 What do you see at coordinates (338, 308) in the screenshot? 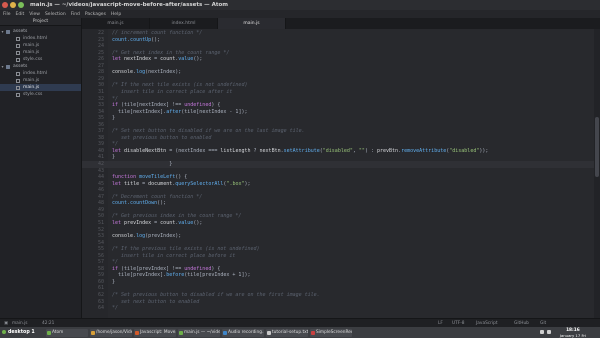
I see `code-line: 64 */` at bounding box center [338, 308].